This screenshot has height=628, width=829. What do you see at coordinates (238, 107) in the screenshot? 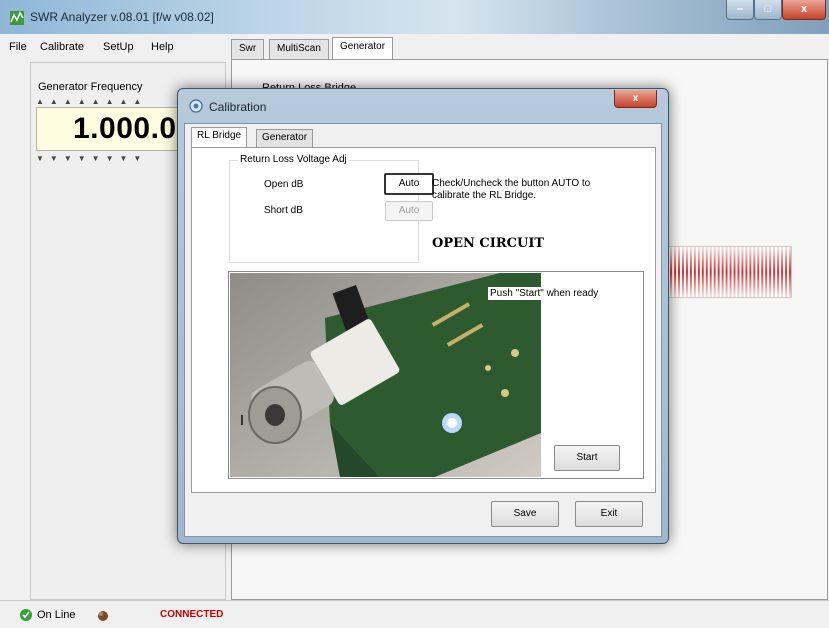
I see `dialog-title: Calibration` at bounding box center [238, 107].